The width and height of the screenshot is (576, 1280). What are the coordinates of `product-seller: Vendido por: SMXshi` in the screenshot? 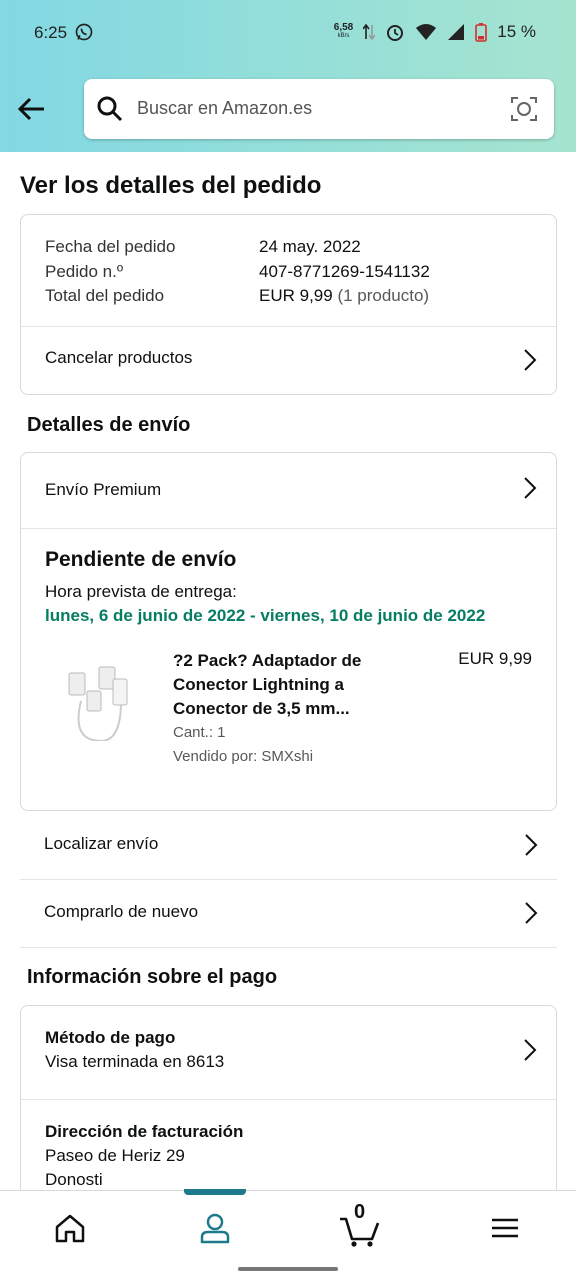 It's located at (243, 756).